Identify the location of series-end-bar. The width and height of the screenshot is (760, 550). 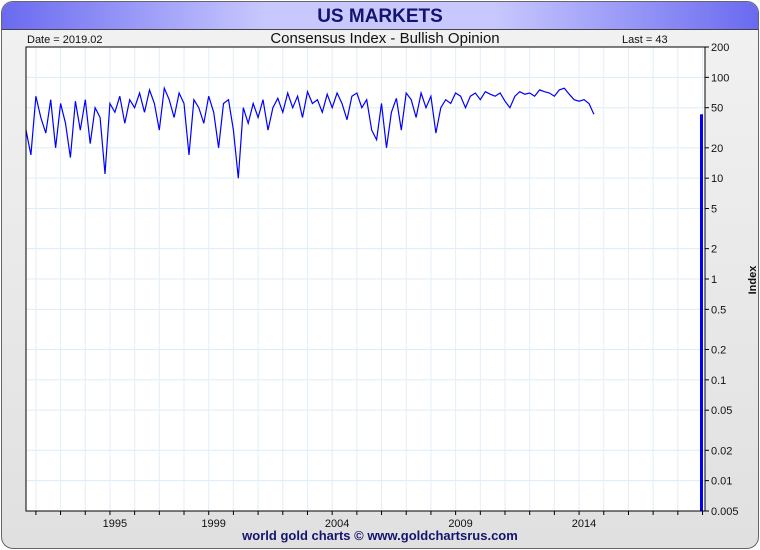
(701, 312).